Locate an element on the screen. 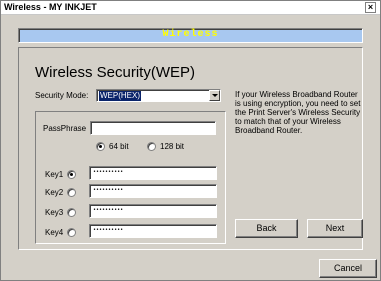 This screenshot has height=281, width=381. security-mode-value: WEP(HEX) is located at coordinates (120, 96).